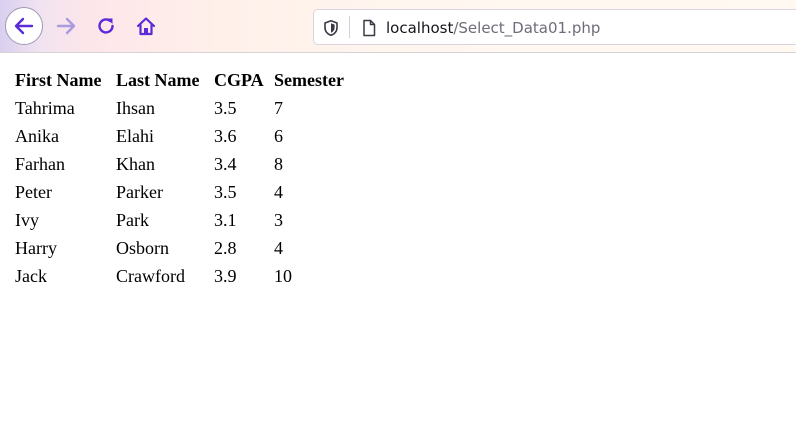 The height and width of the screenshot is (436, 796). I want to click on table-row: Harry Osborn 2.8 4, so click(179, 248).